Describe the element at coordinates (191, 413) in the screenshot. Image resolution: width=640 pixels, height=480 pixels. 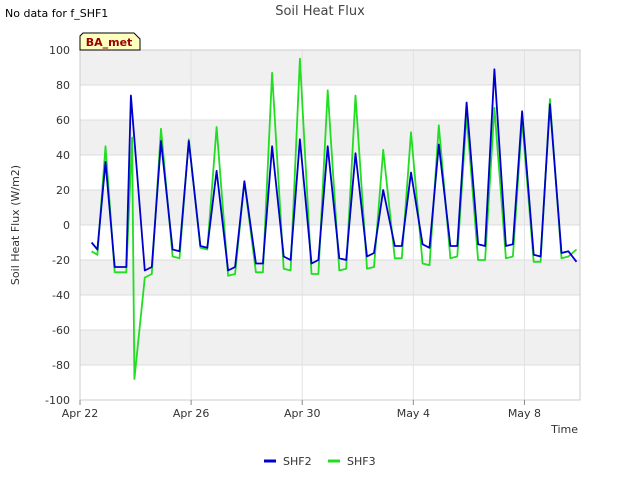
I see `x-tick-label: Apr 26` at that location.